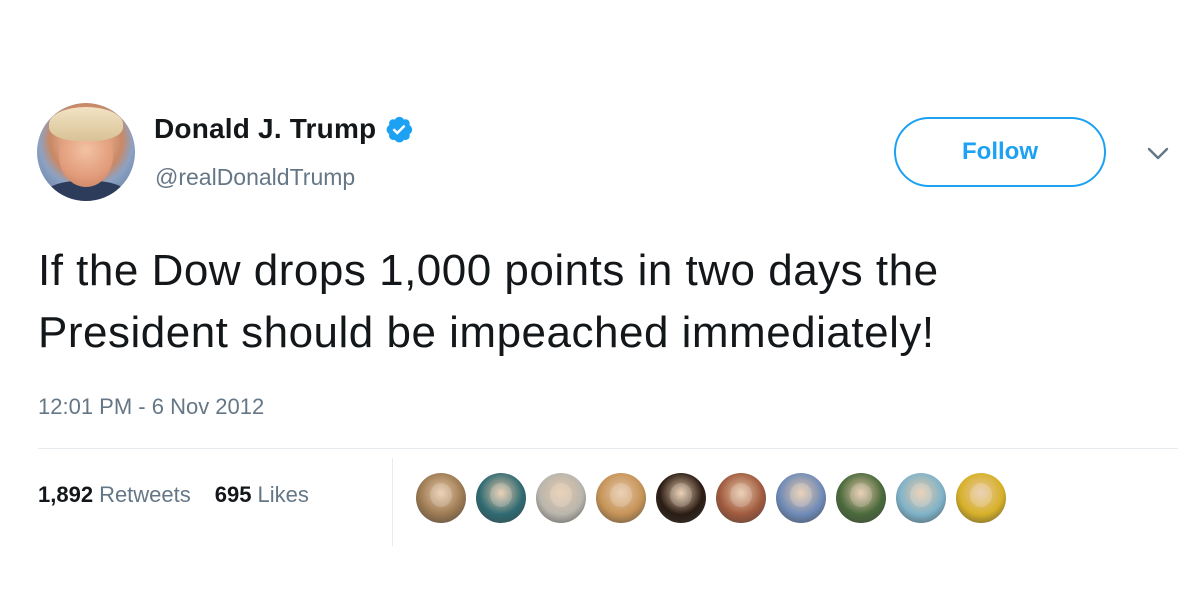  Describe the element at coordinates (66, 494) in the screenshot. I see `retweets-count: 1,892` at that location.